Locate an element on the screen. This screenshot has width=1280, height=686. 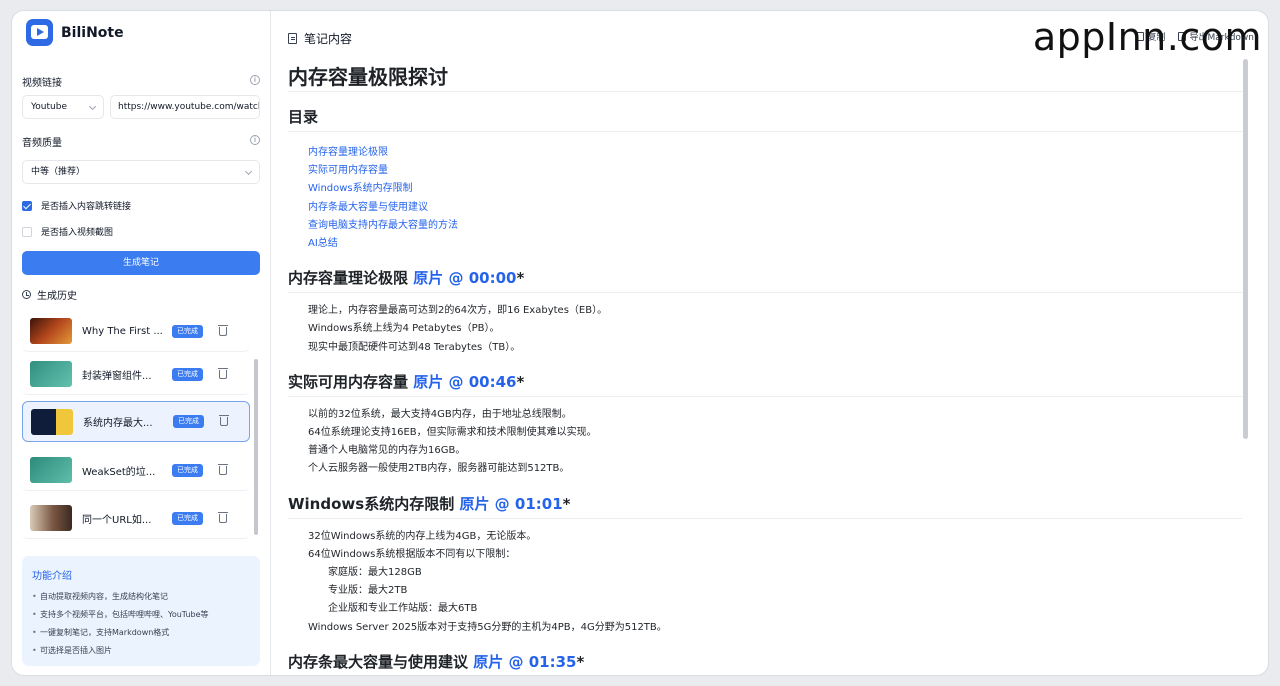
toc-link: 实际可用内存容量 is located at coordinates (775, 171).